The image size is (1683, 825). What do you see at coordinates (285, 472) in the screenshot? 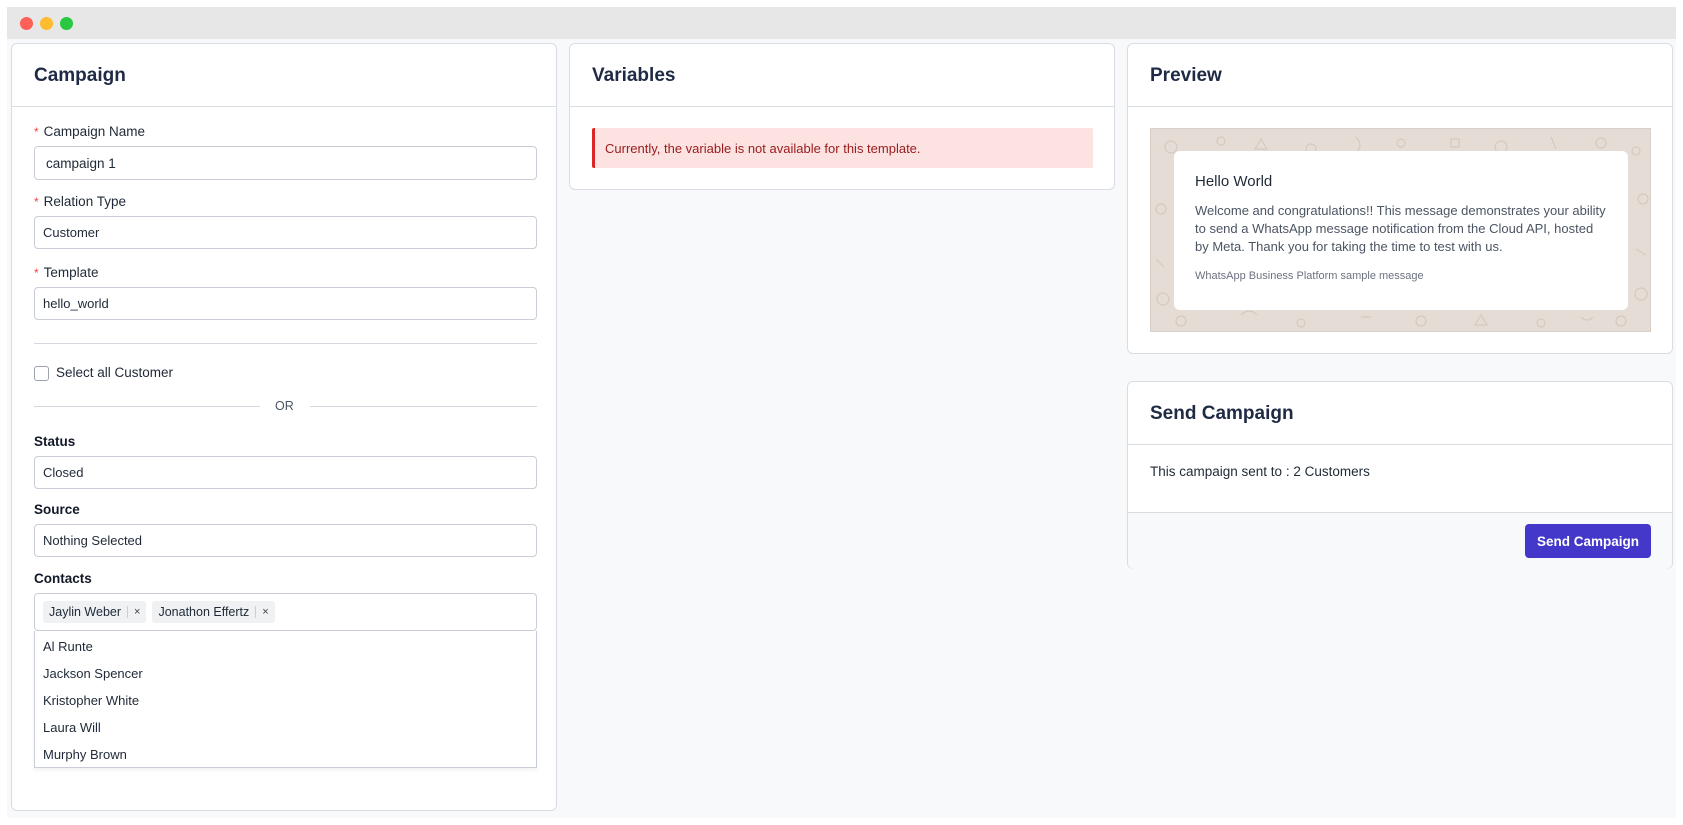
I see `status-select: Closed` at bounding box center [285, 472].